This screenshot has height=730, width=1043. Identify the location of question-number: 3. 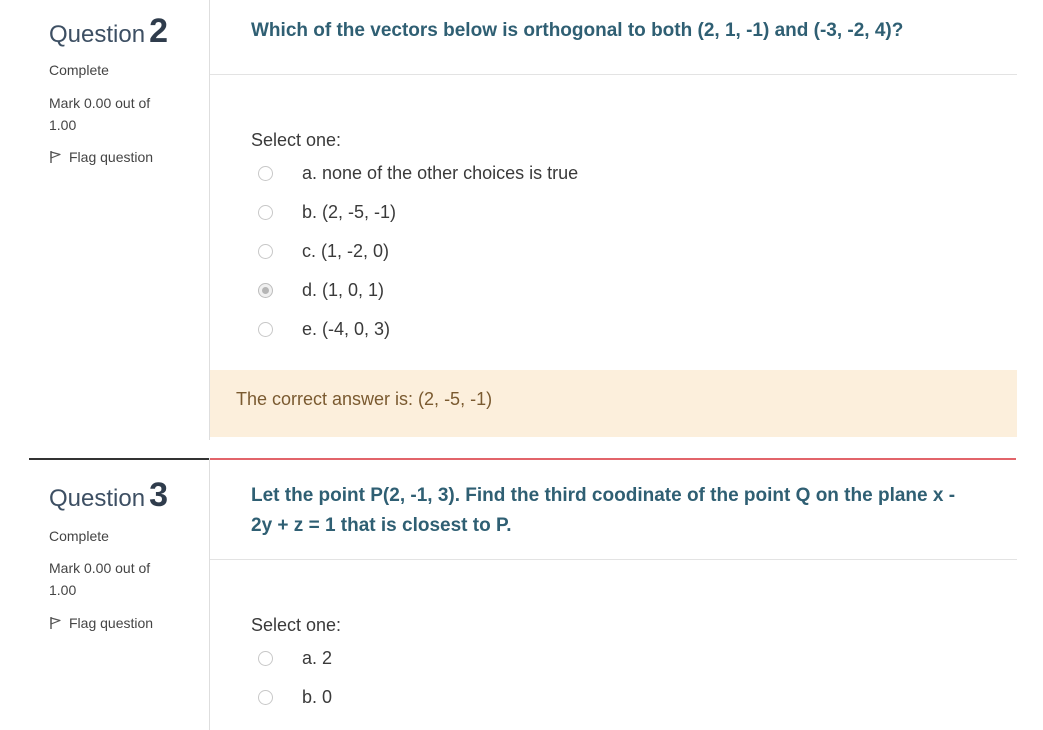
(158, 495).